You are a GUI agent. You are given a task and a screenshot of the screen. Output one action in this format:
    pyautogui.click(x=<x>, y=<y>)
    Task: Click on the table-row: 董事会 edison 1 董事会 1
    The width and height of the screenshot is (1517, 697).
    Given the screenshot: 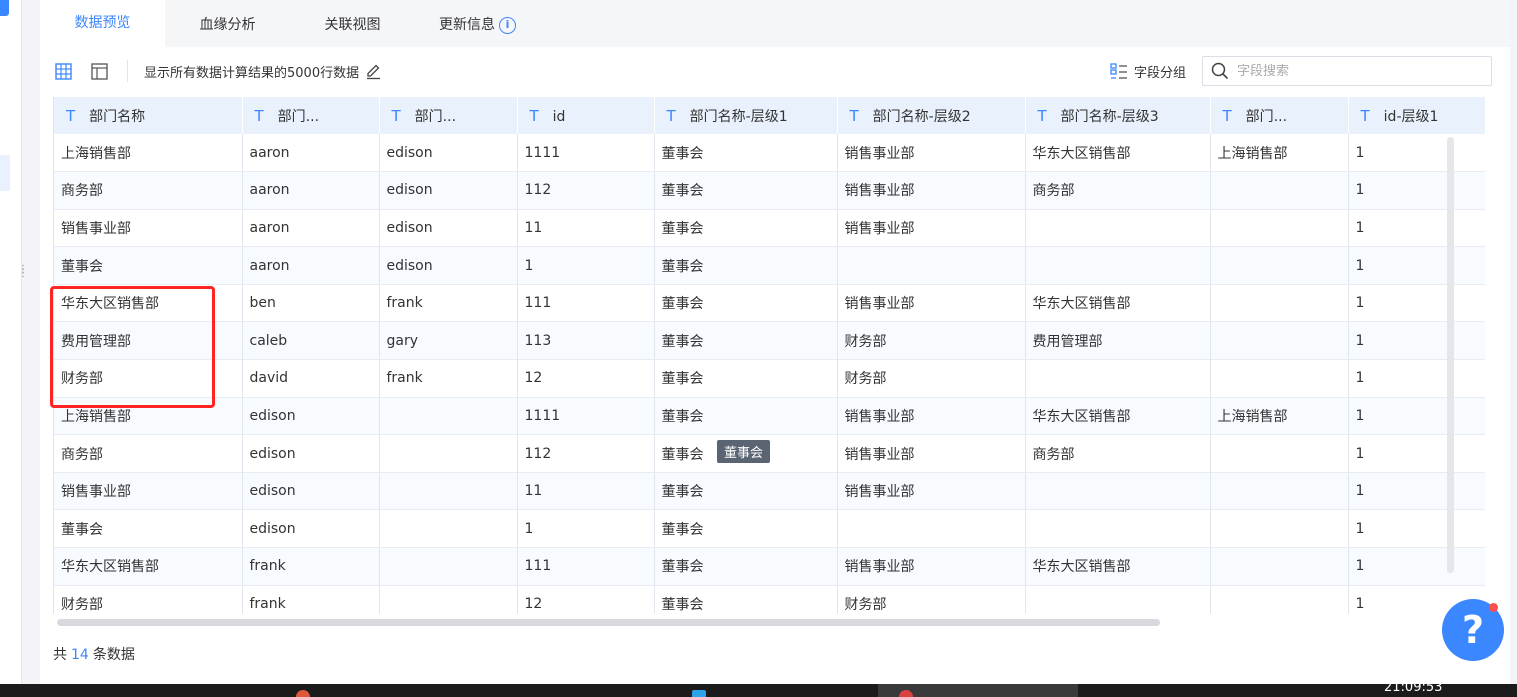 What is the action you would take?
    pyautogui.click(x=769, y=529)
    